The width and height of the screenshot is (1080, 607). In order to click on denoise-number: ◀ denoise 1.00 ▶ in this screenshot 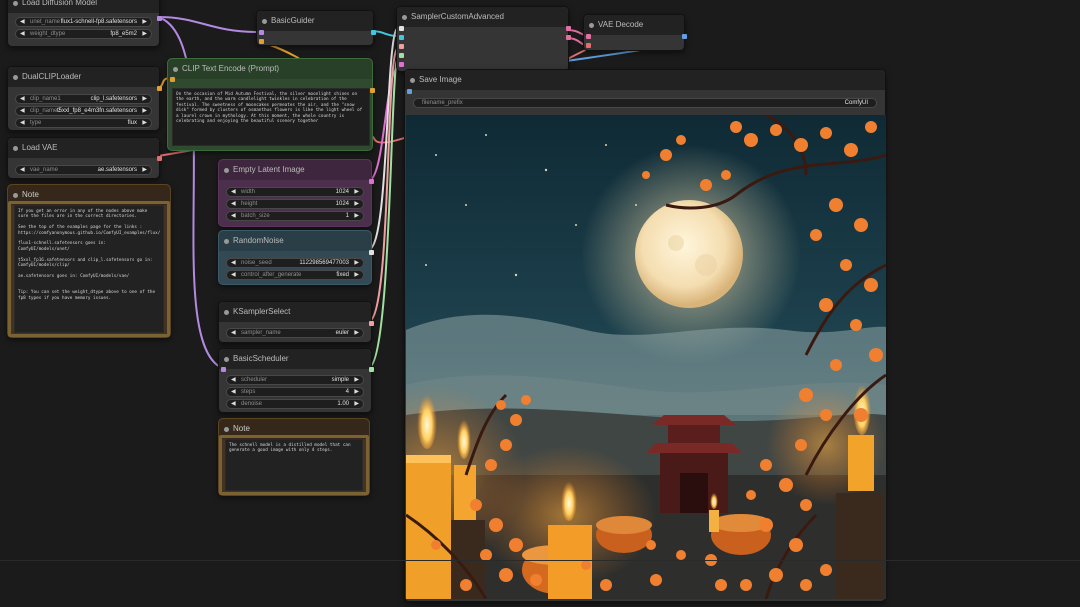, I will do `click(295, 404)`.